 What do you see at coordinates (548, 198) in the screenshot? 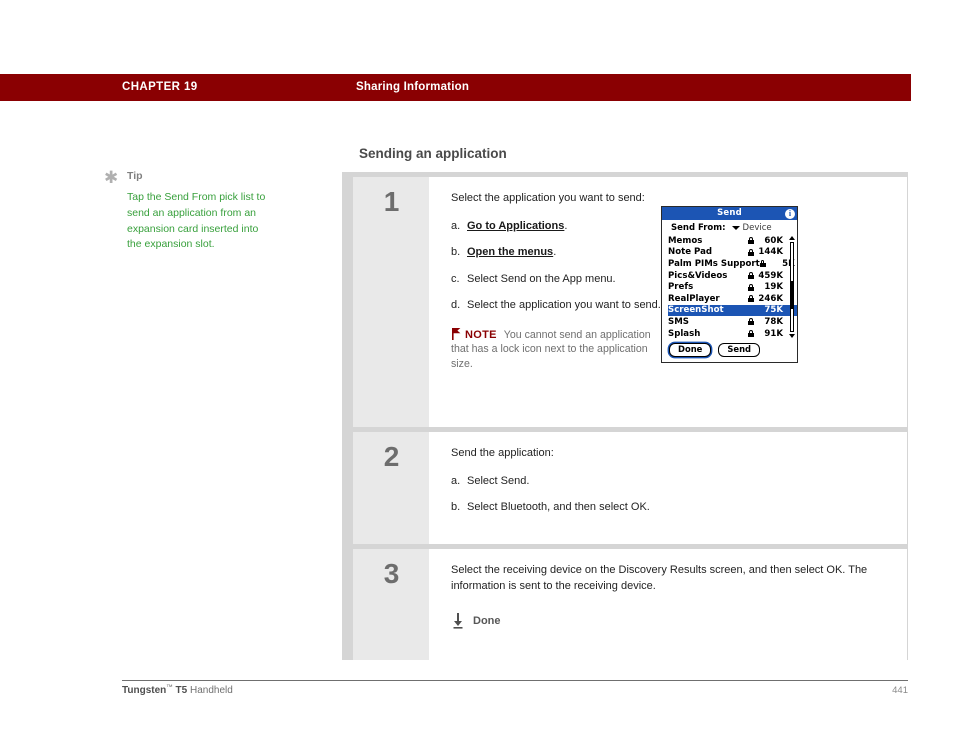
I see `step-lead-text: Select the application you want to send:` at bounding box center [548, 198].